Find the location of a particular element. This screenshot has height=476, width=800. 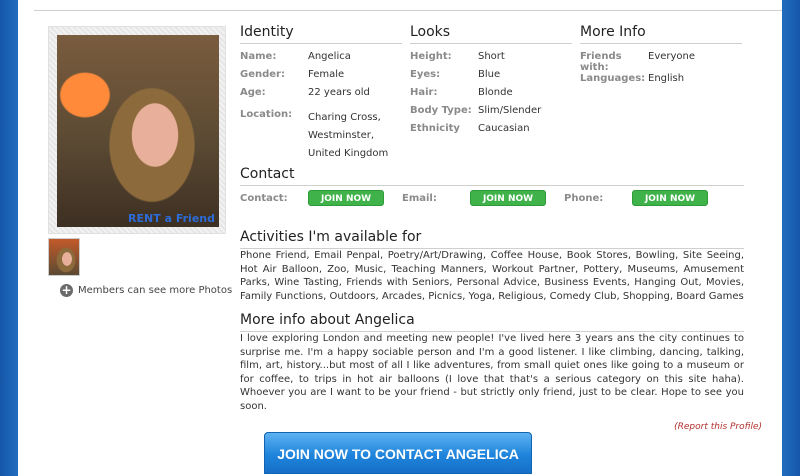

phone-row: Phone: is located at coordinates (583, 198).